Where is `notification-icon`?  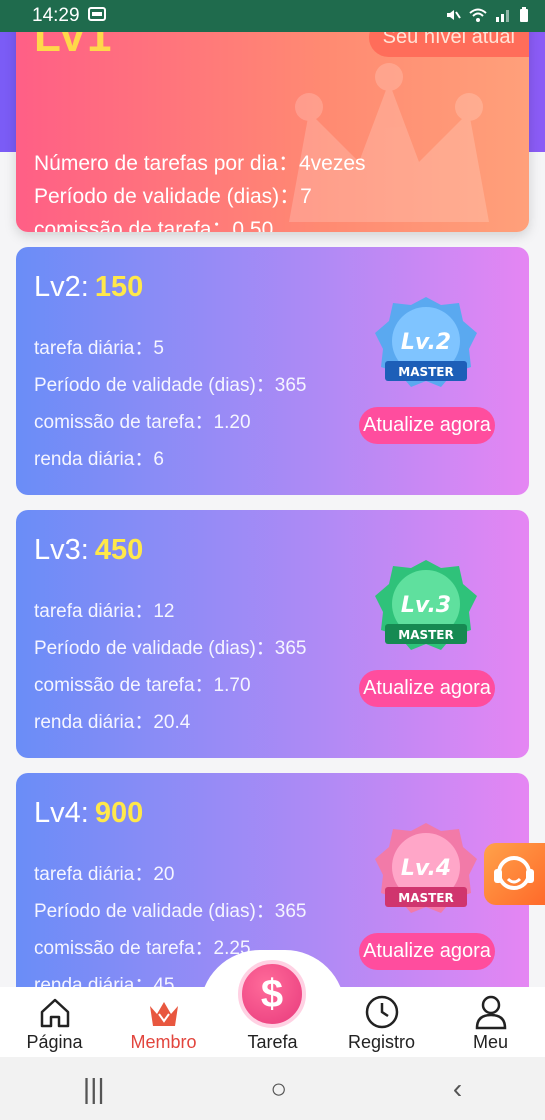
notification-icon is located at coordinates (96, 16).